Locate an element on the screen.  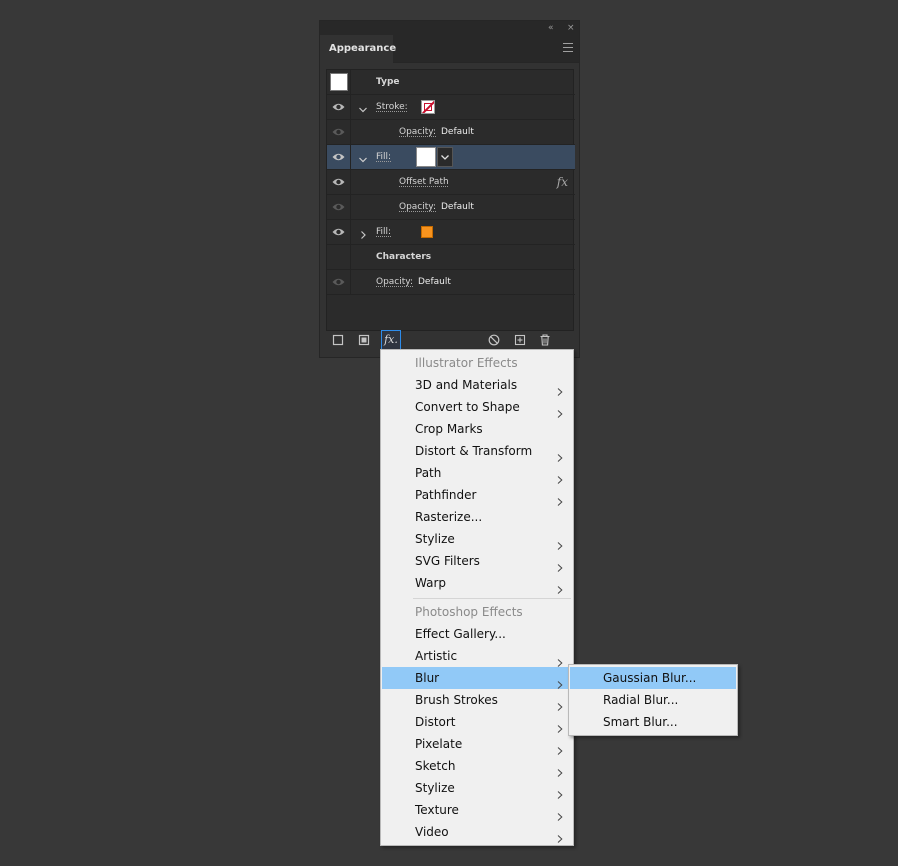
collapse-panel-icon: « is located at coordinates (551, 28).